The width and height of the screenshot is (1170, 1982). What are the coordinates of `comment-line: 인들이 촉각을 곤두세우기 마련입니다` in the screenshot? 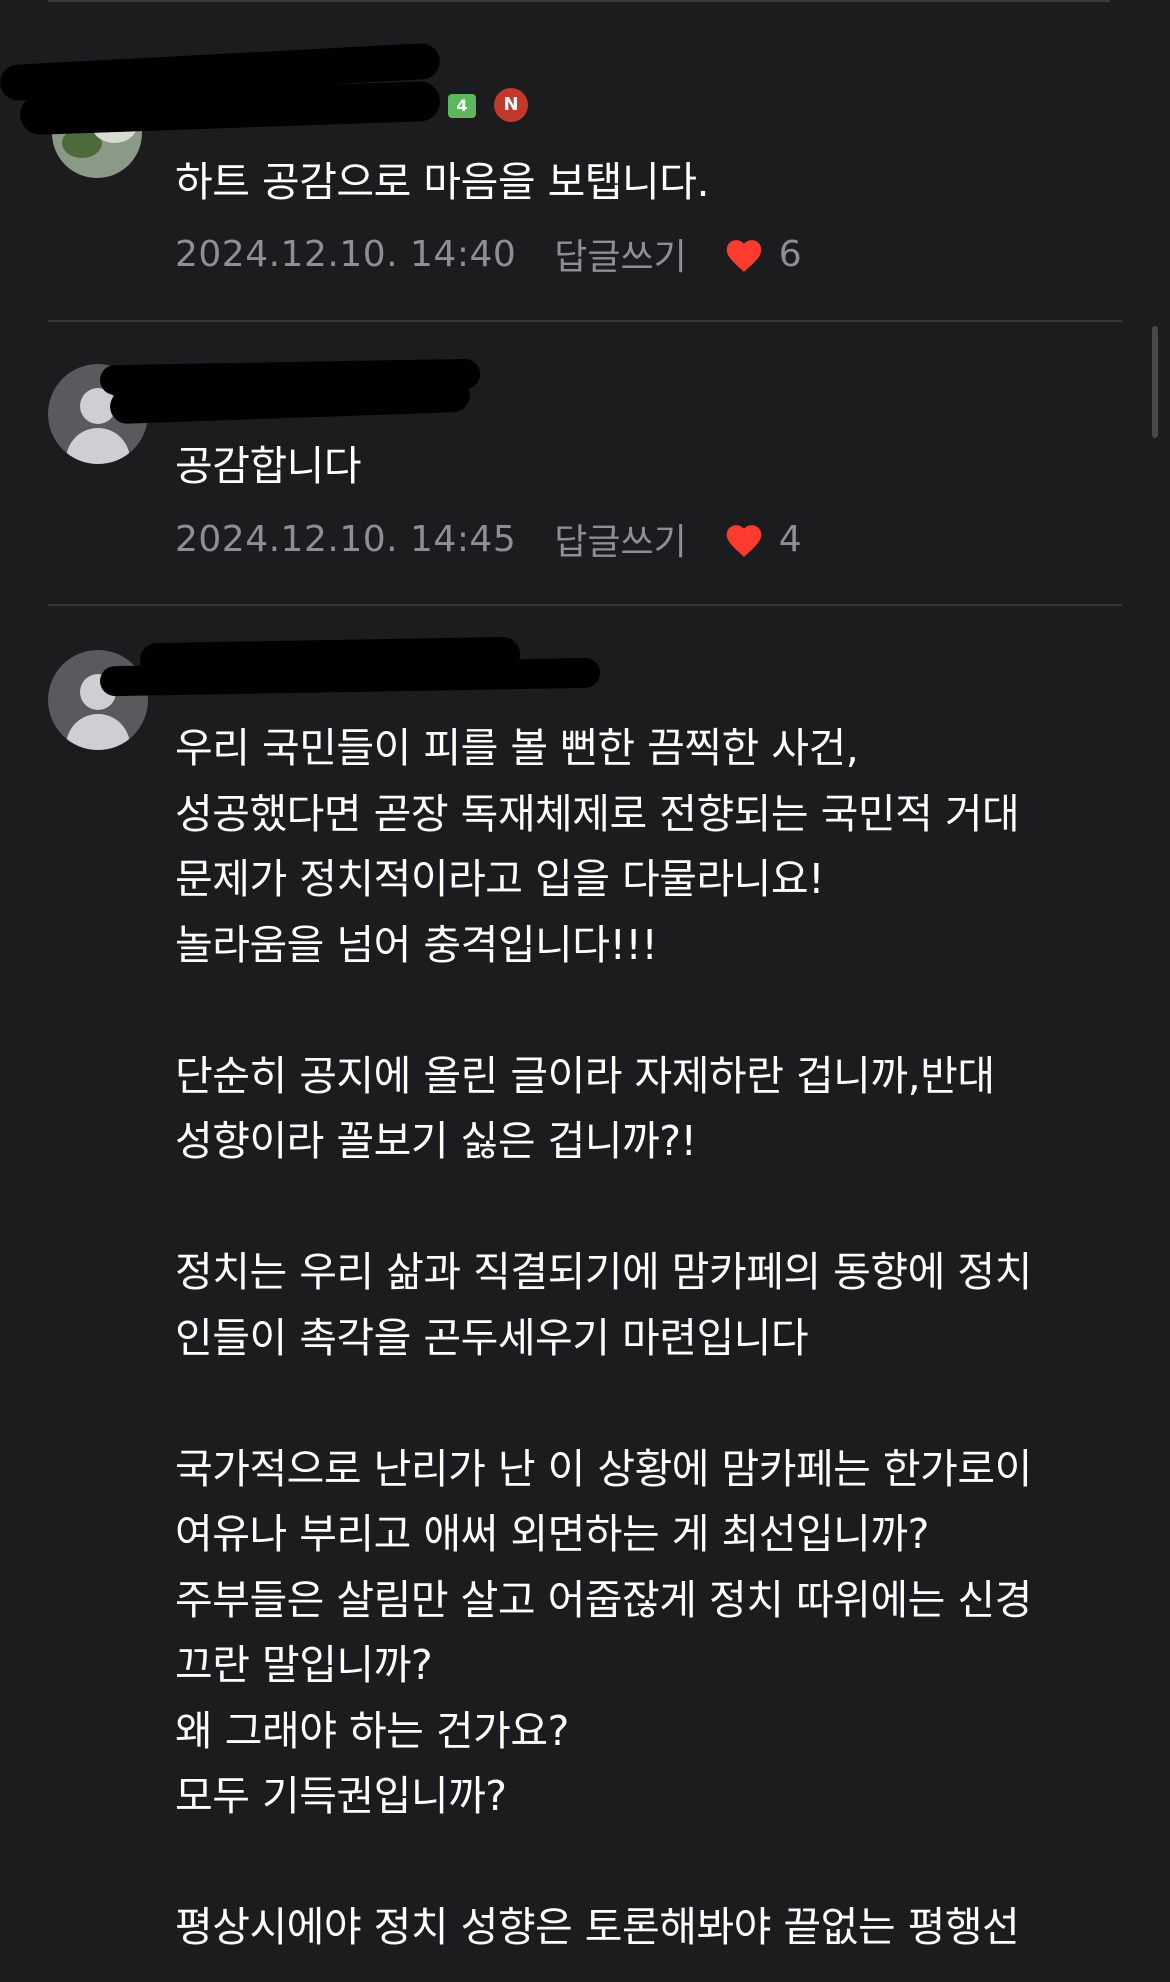 It's located at (492, 1337).